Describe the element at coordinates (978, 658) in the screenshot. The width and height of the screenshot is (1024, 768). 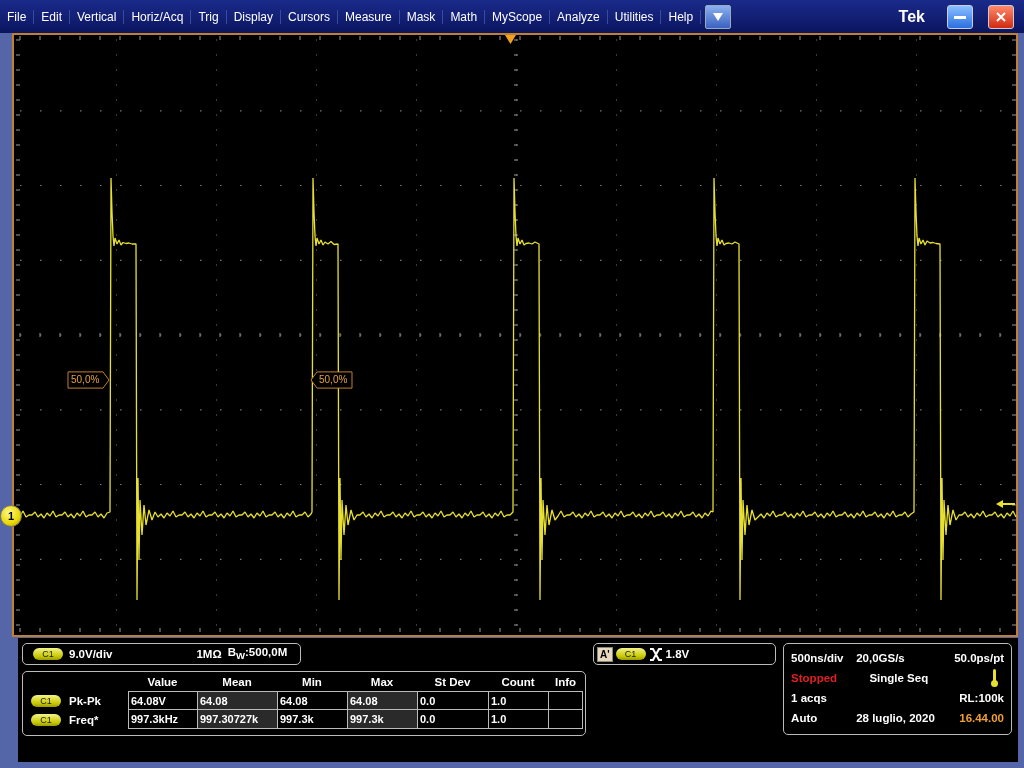
I see `resolution: 50.0ps/pt` at that location.